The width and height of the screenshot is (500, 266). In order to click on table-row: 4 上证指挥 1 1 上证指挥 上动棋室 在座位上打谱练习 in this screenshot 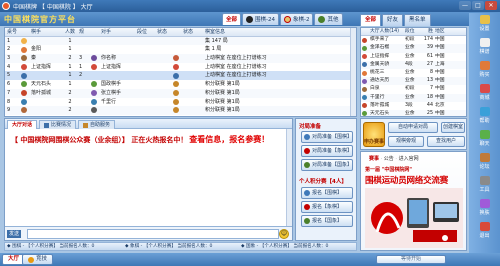, I will do `click(180, 67)`.